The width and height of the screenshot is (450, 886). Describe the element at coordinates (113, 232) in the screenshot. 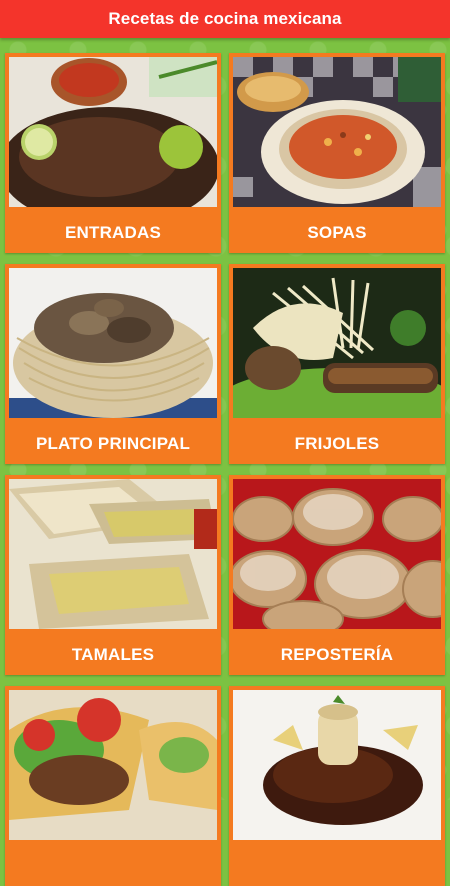

I see `category-label: ENTRADAS` at that location.